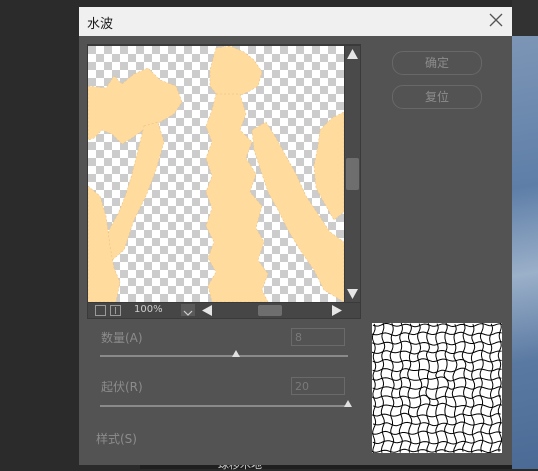 The width and height of the screenshot is (538, 471). I want to click on ridges-field: 20, so click(318, 386).